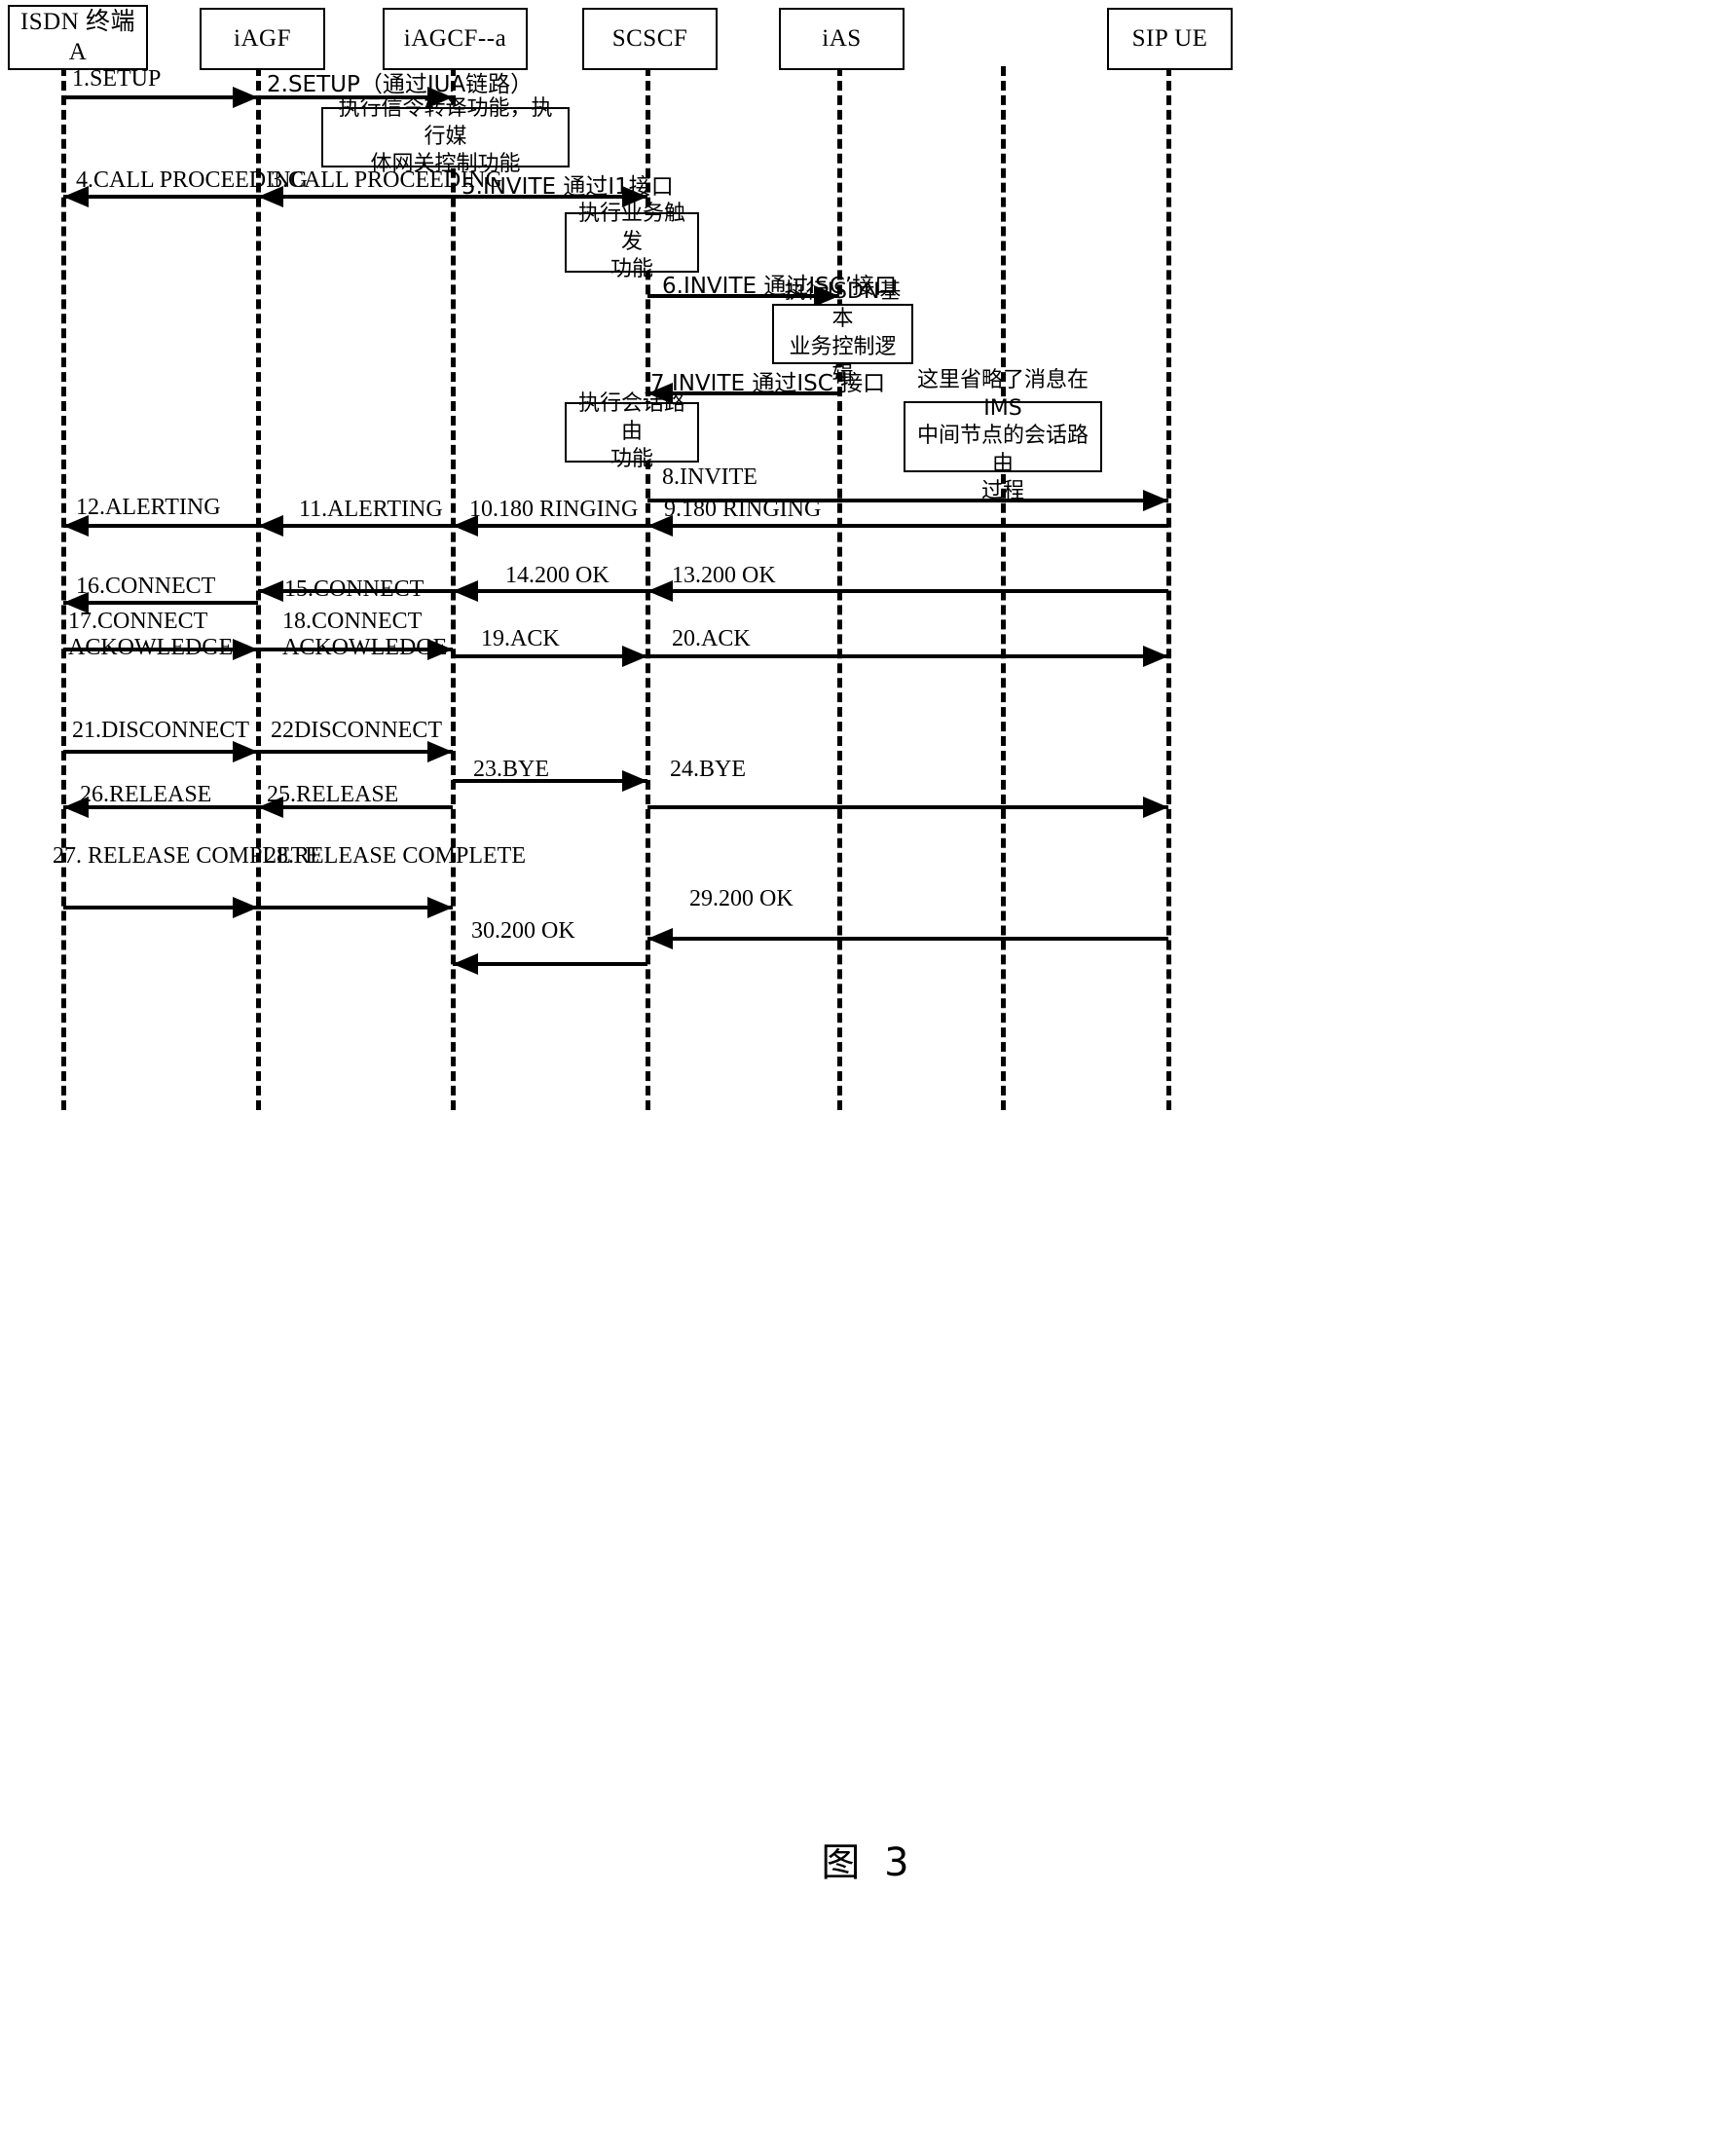 This screenshot has width=1736, height=2153. I want to click on note-iagcf-translate: 执行信令转译功能，执行媒 体网关控制功能, so click(445, 136).